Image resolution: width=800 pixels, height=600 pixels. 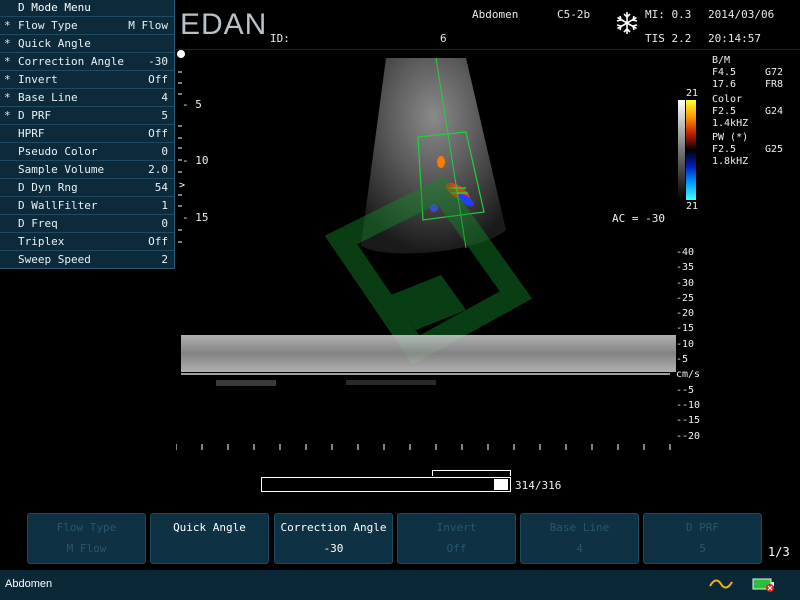 I want to click on softkey-page-indicator: 1/3, so click(x=779, y=552).